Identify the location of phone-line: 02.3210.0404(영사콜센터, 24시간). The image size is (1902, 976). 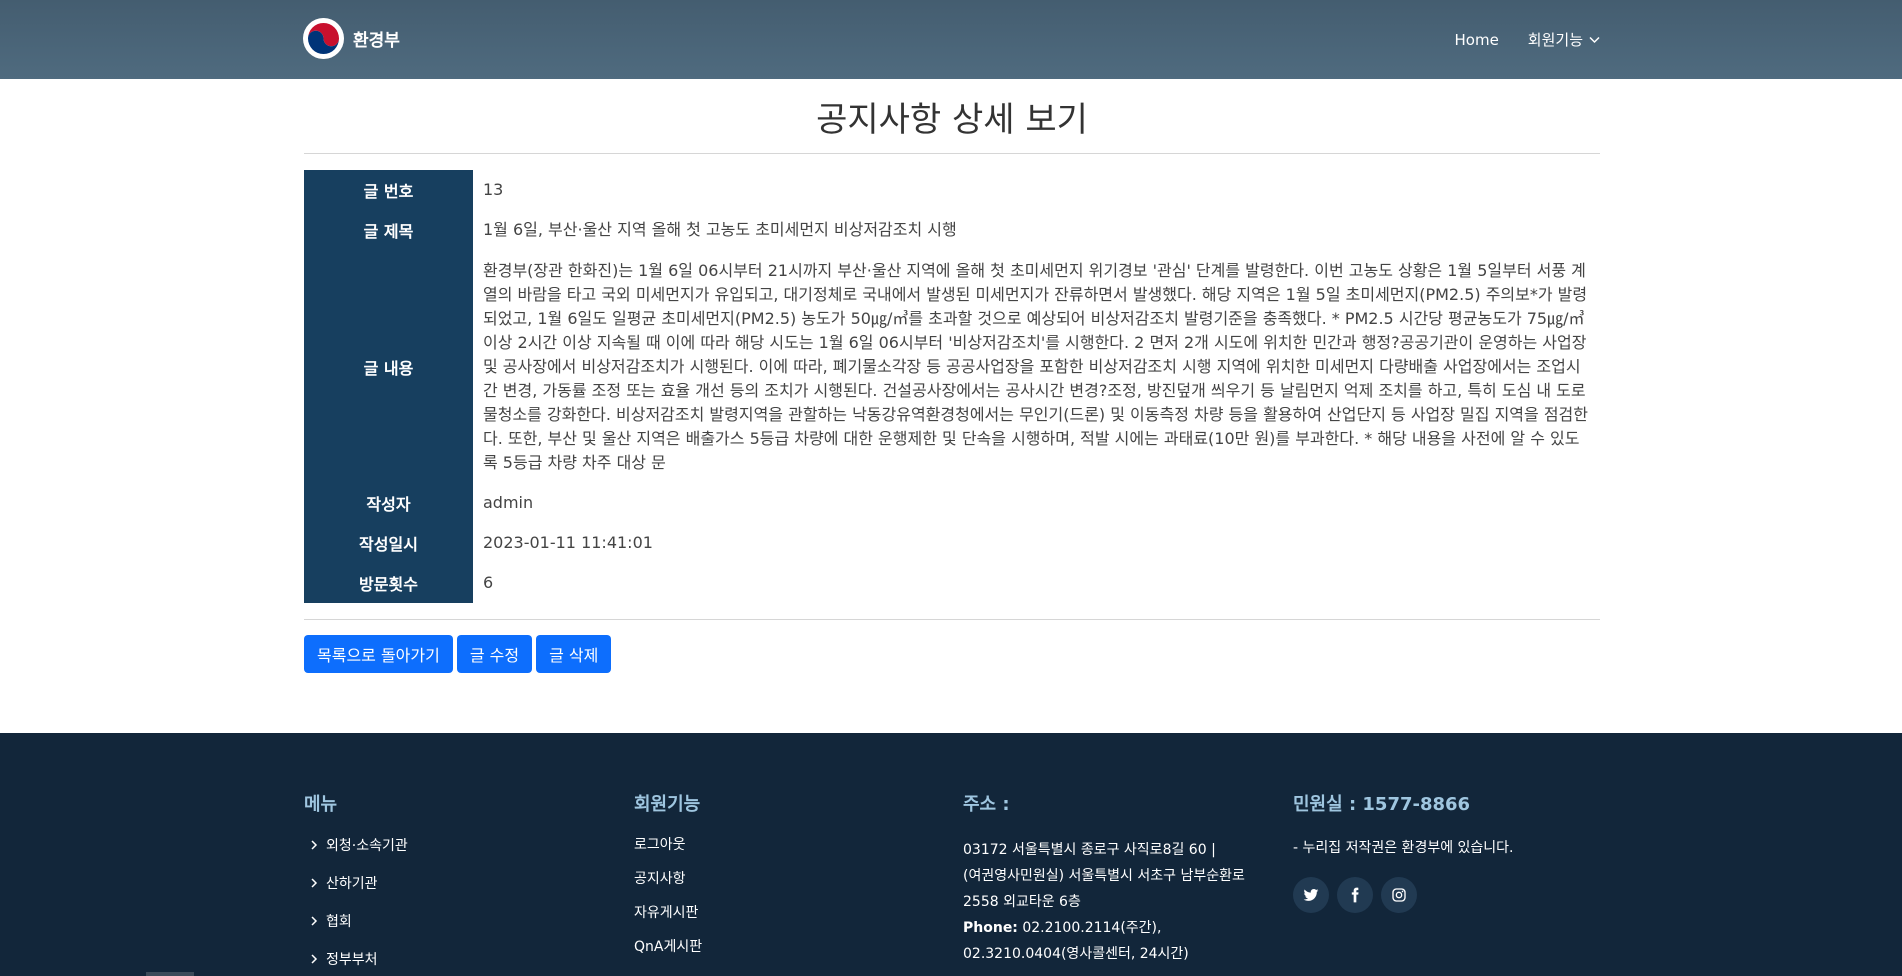
(1076, 954).